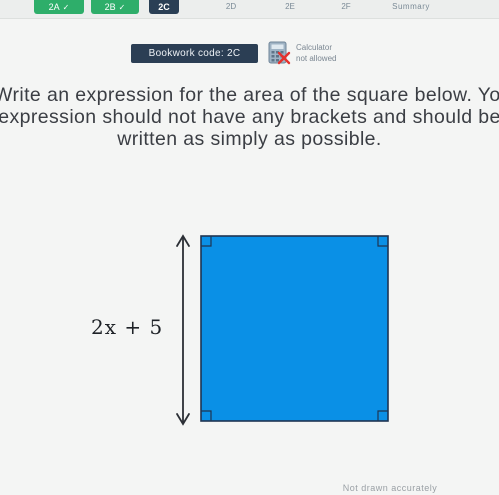  What do you see at coordinates (390, 488) in the screenshot?
I see `not-to-scale-note: Not drawn accurately` at bounding box center [390, 488].